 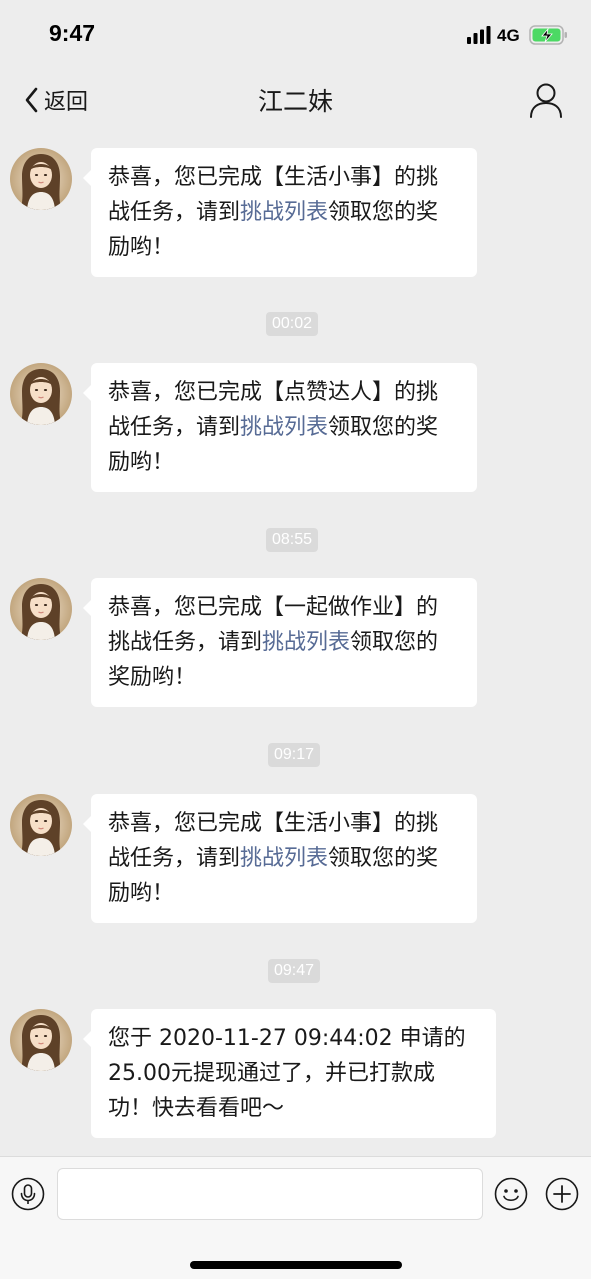 What do you see at coordinates (72, 33) in the screenshot?
I see `status-time: 9:47` at bounding box center [72, 33].